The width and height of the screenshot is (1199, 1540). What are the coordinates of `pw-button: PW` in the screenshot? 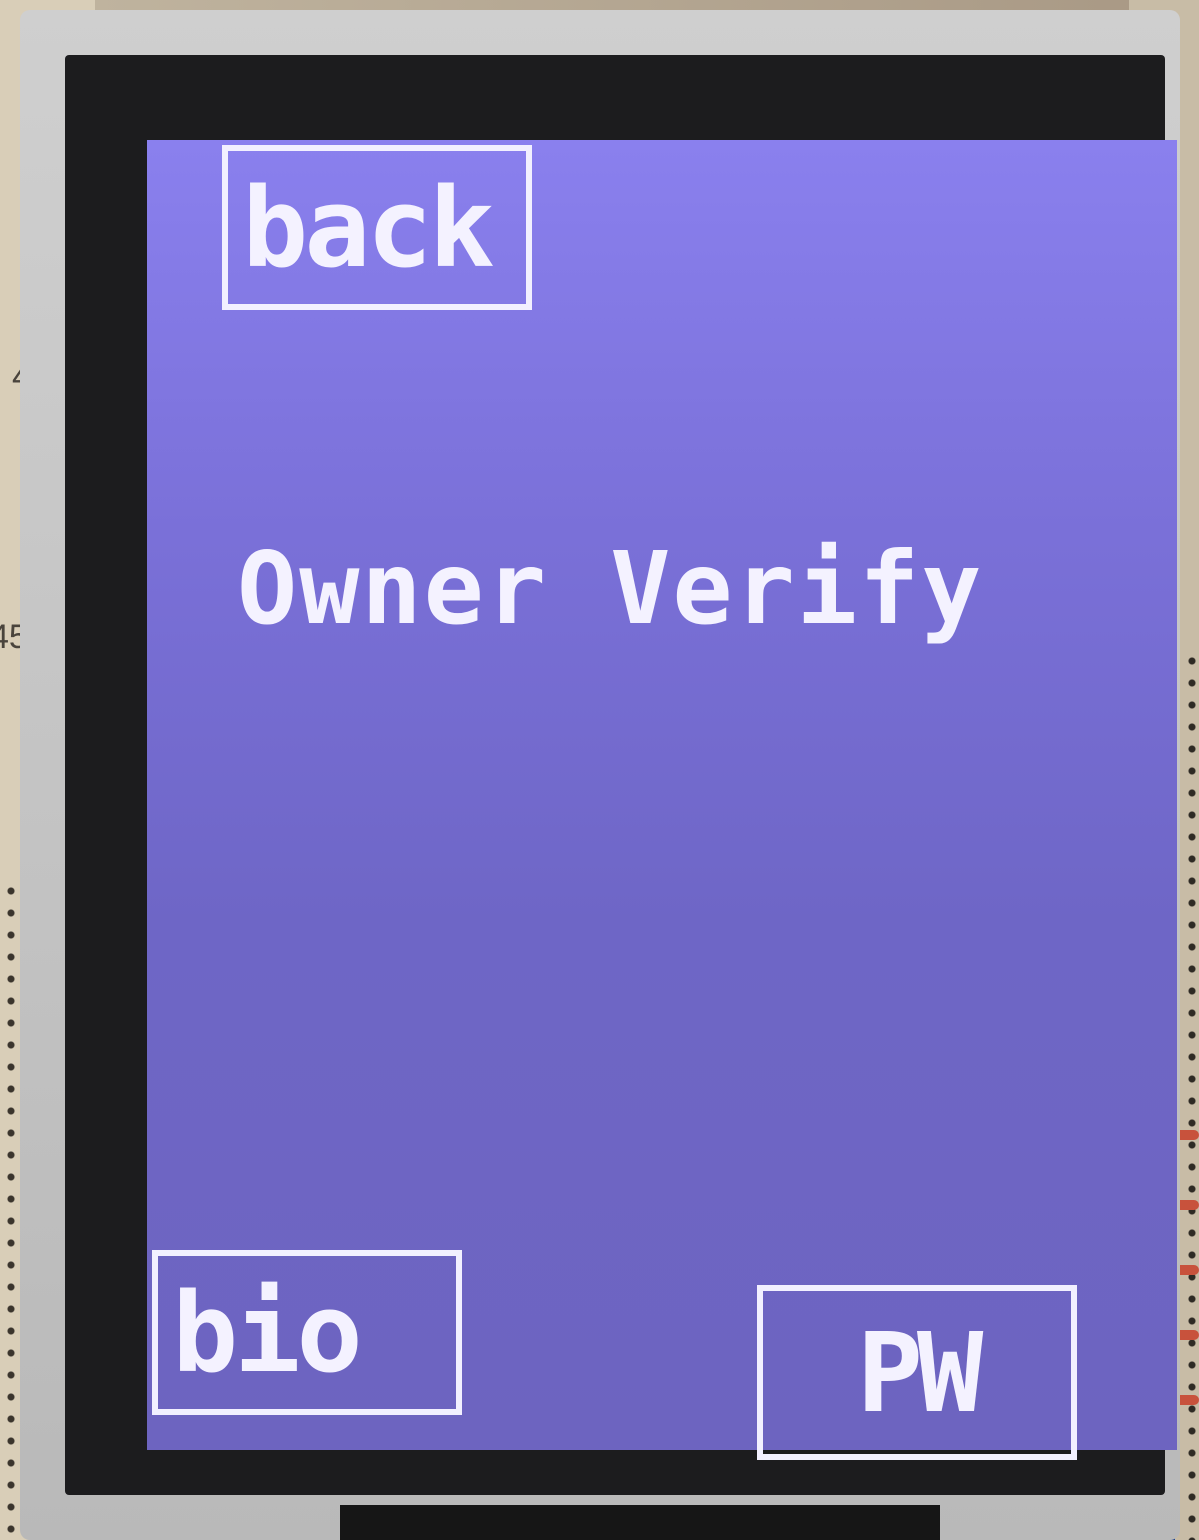 It's located at (917, 1372).